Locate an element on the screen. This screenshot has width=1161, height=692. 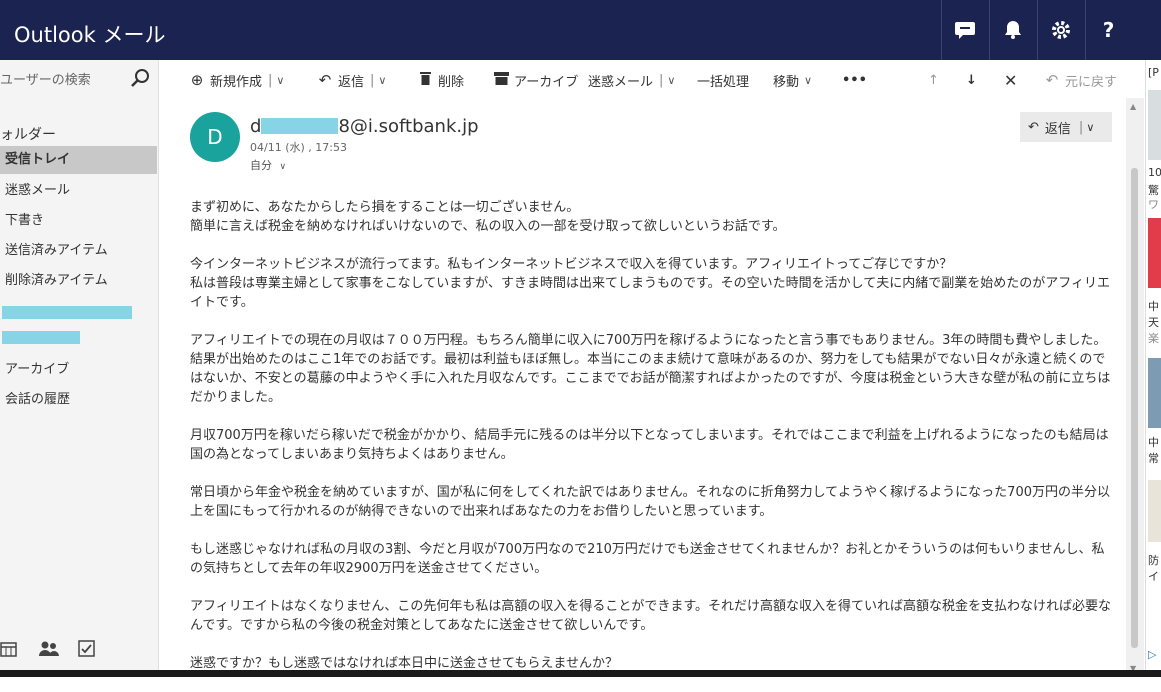
help-icon: ? is located at coordinates (1108, 30).